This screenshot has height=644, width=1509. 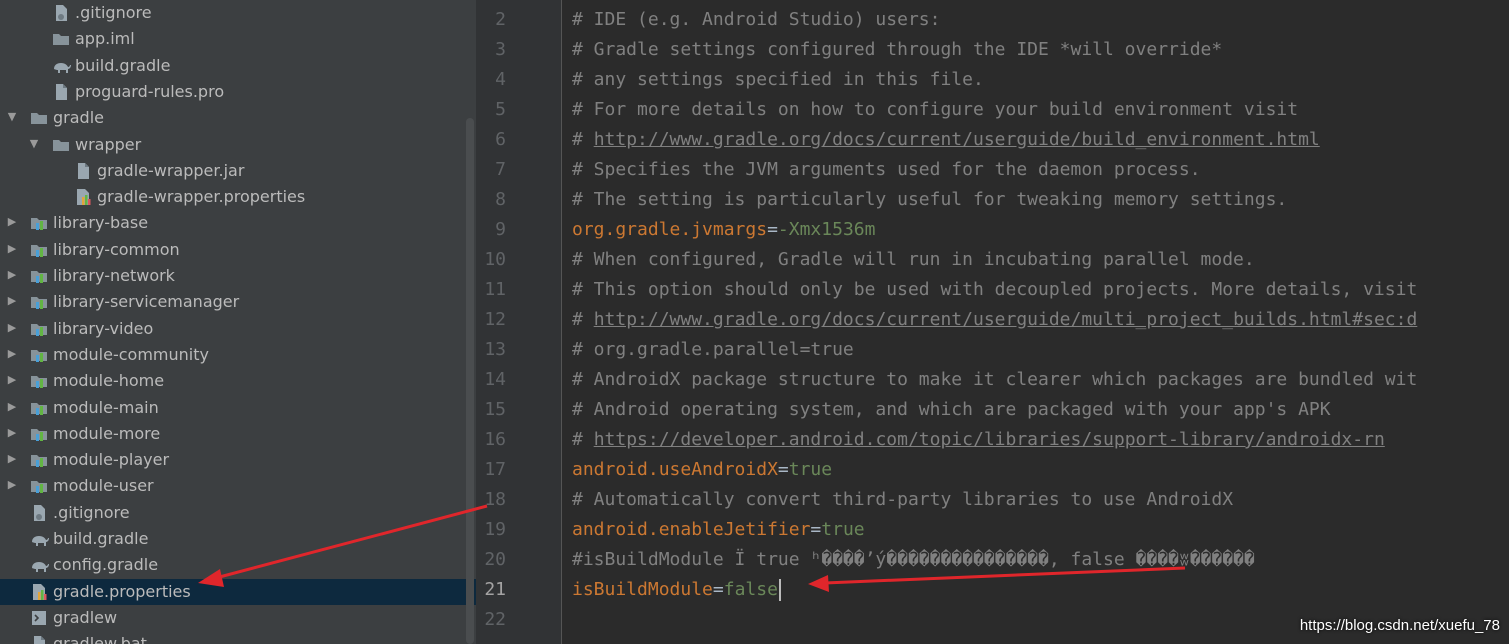 I want to click on tree-item-library-base: ▶ library-base, so click(x=238, y=223).